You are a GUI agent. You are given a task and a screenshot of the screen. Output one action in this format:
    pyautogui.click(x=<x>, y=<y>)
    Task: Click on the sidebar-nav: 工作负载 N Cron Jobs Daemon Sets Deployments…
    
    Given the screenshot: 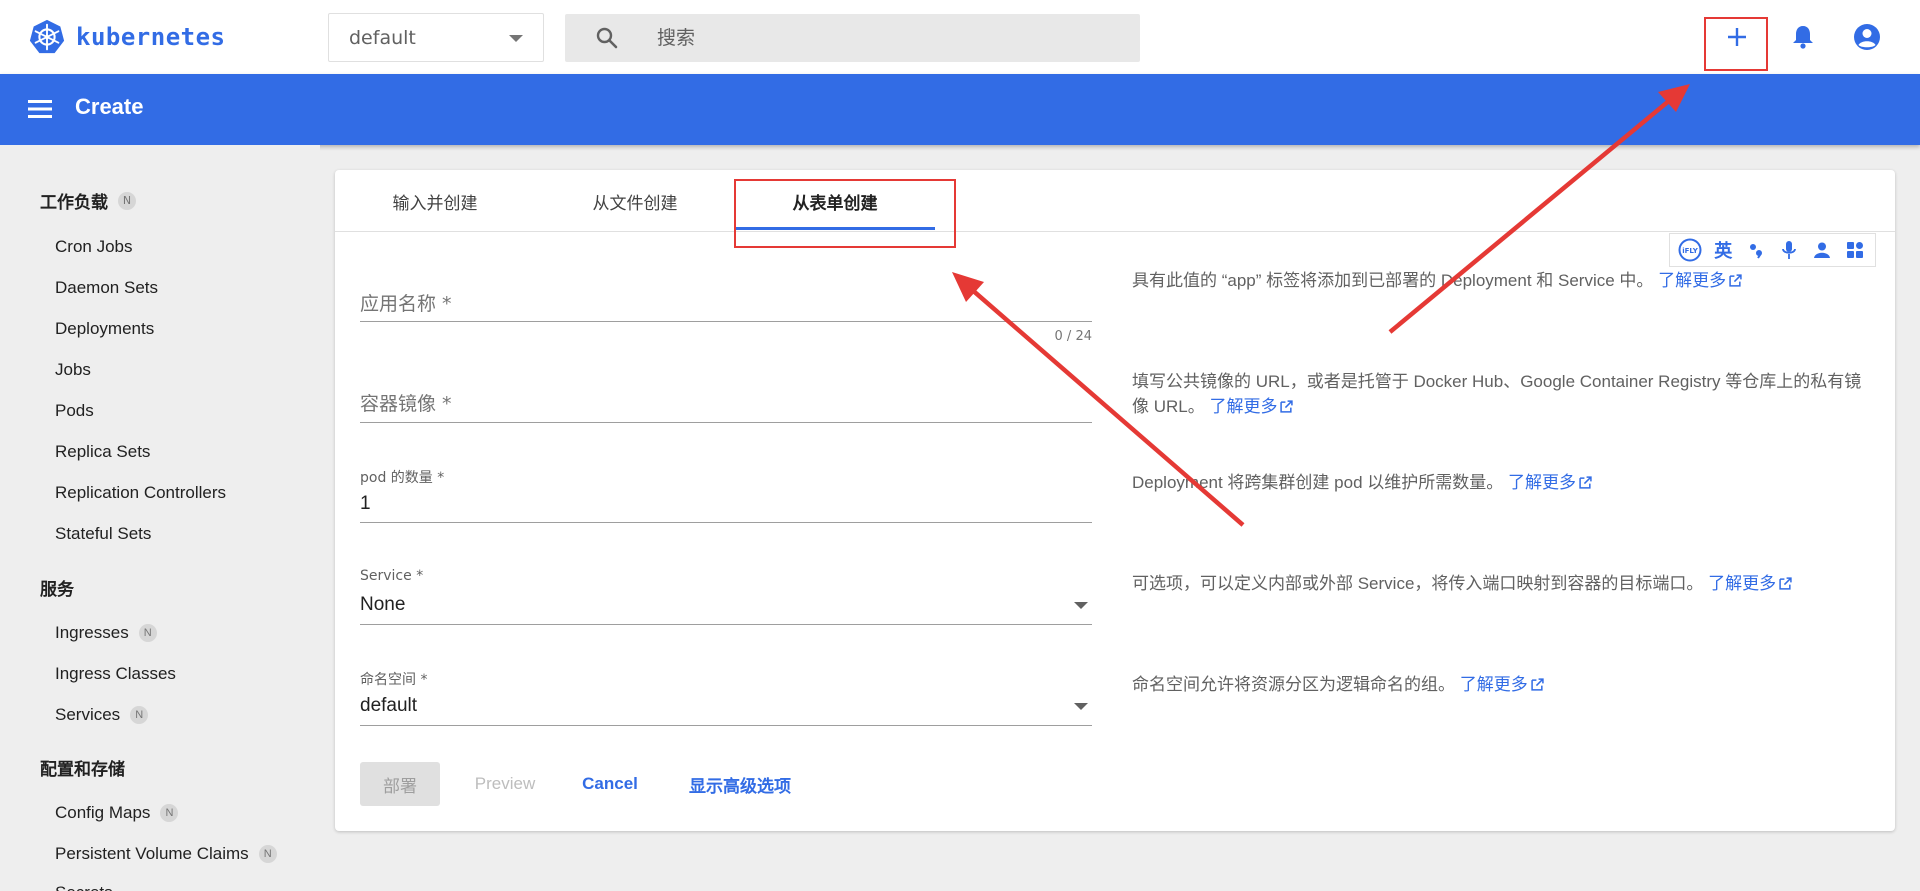 What is the action you would take?
    pyautogui.click(x=160, y=518)
    